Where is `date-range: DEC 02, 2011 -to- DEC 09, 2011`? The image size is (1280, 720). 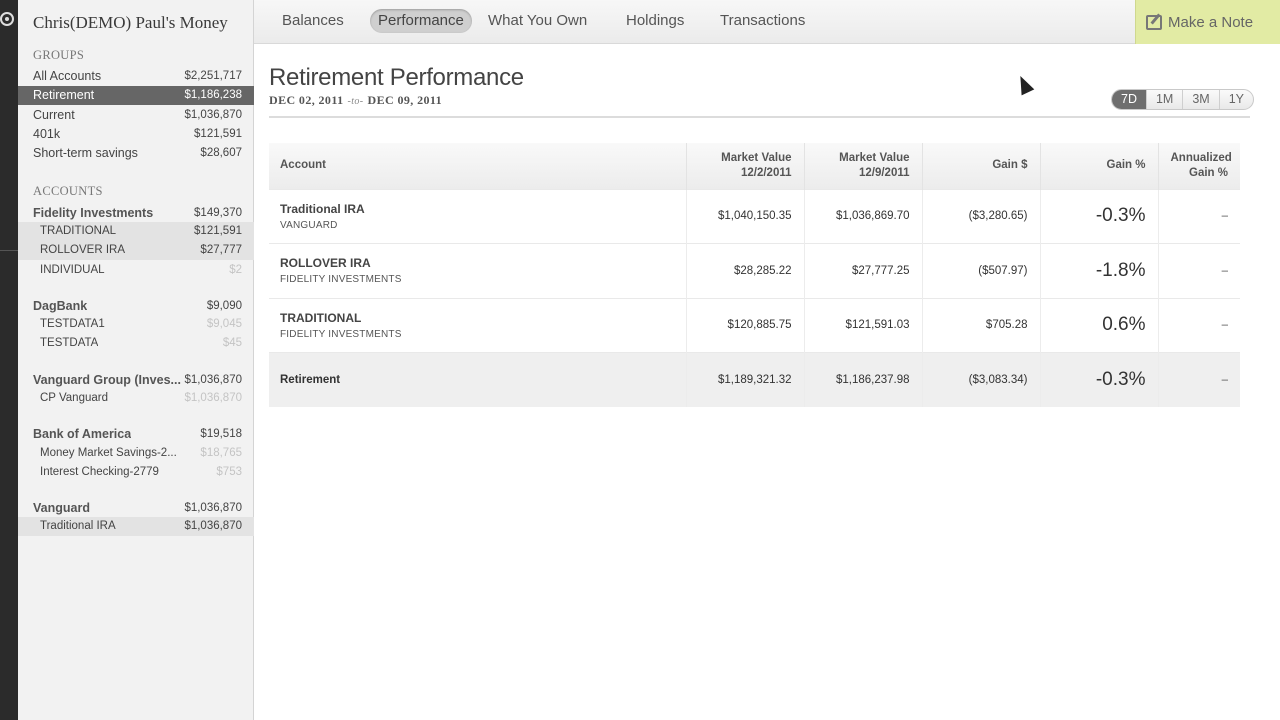
date-range: DEC 02, 2011 -to- DEC 09, 2011 is located at coordinates (355, 100).